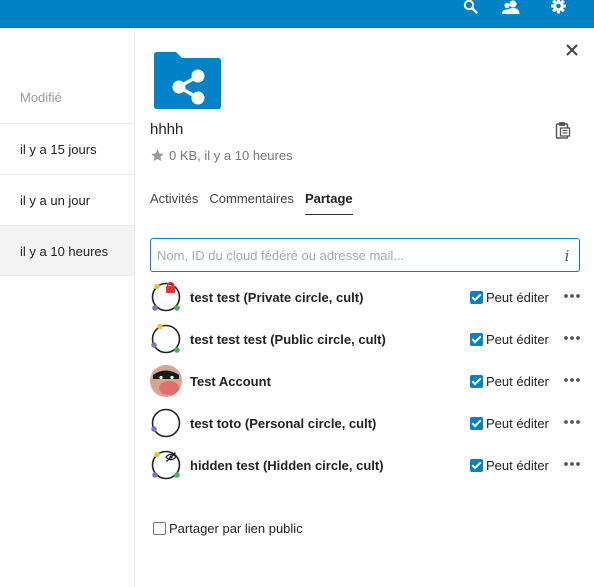  What do you see at coordinates (171, 457) in the screenshot?
I see `eye-hidden-icon` at bounding box center [171, 457].